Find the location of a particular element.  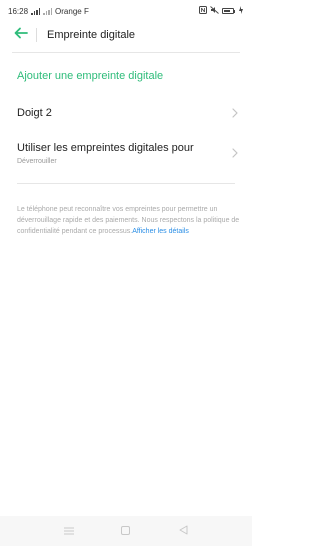

arrow-left-icon is located at coordinates (21, 35).